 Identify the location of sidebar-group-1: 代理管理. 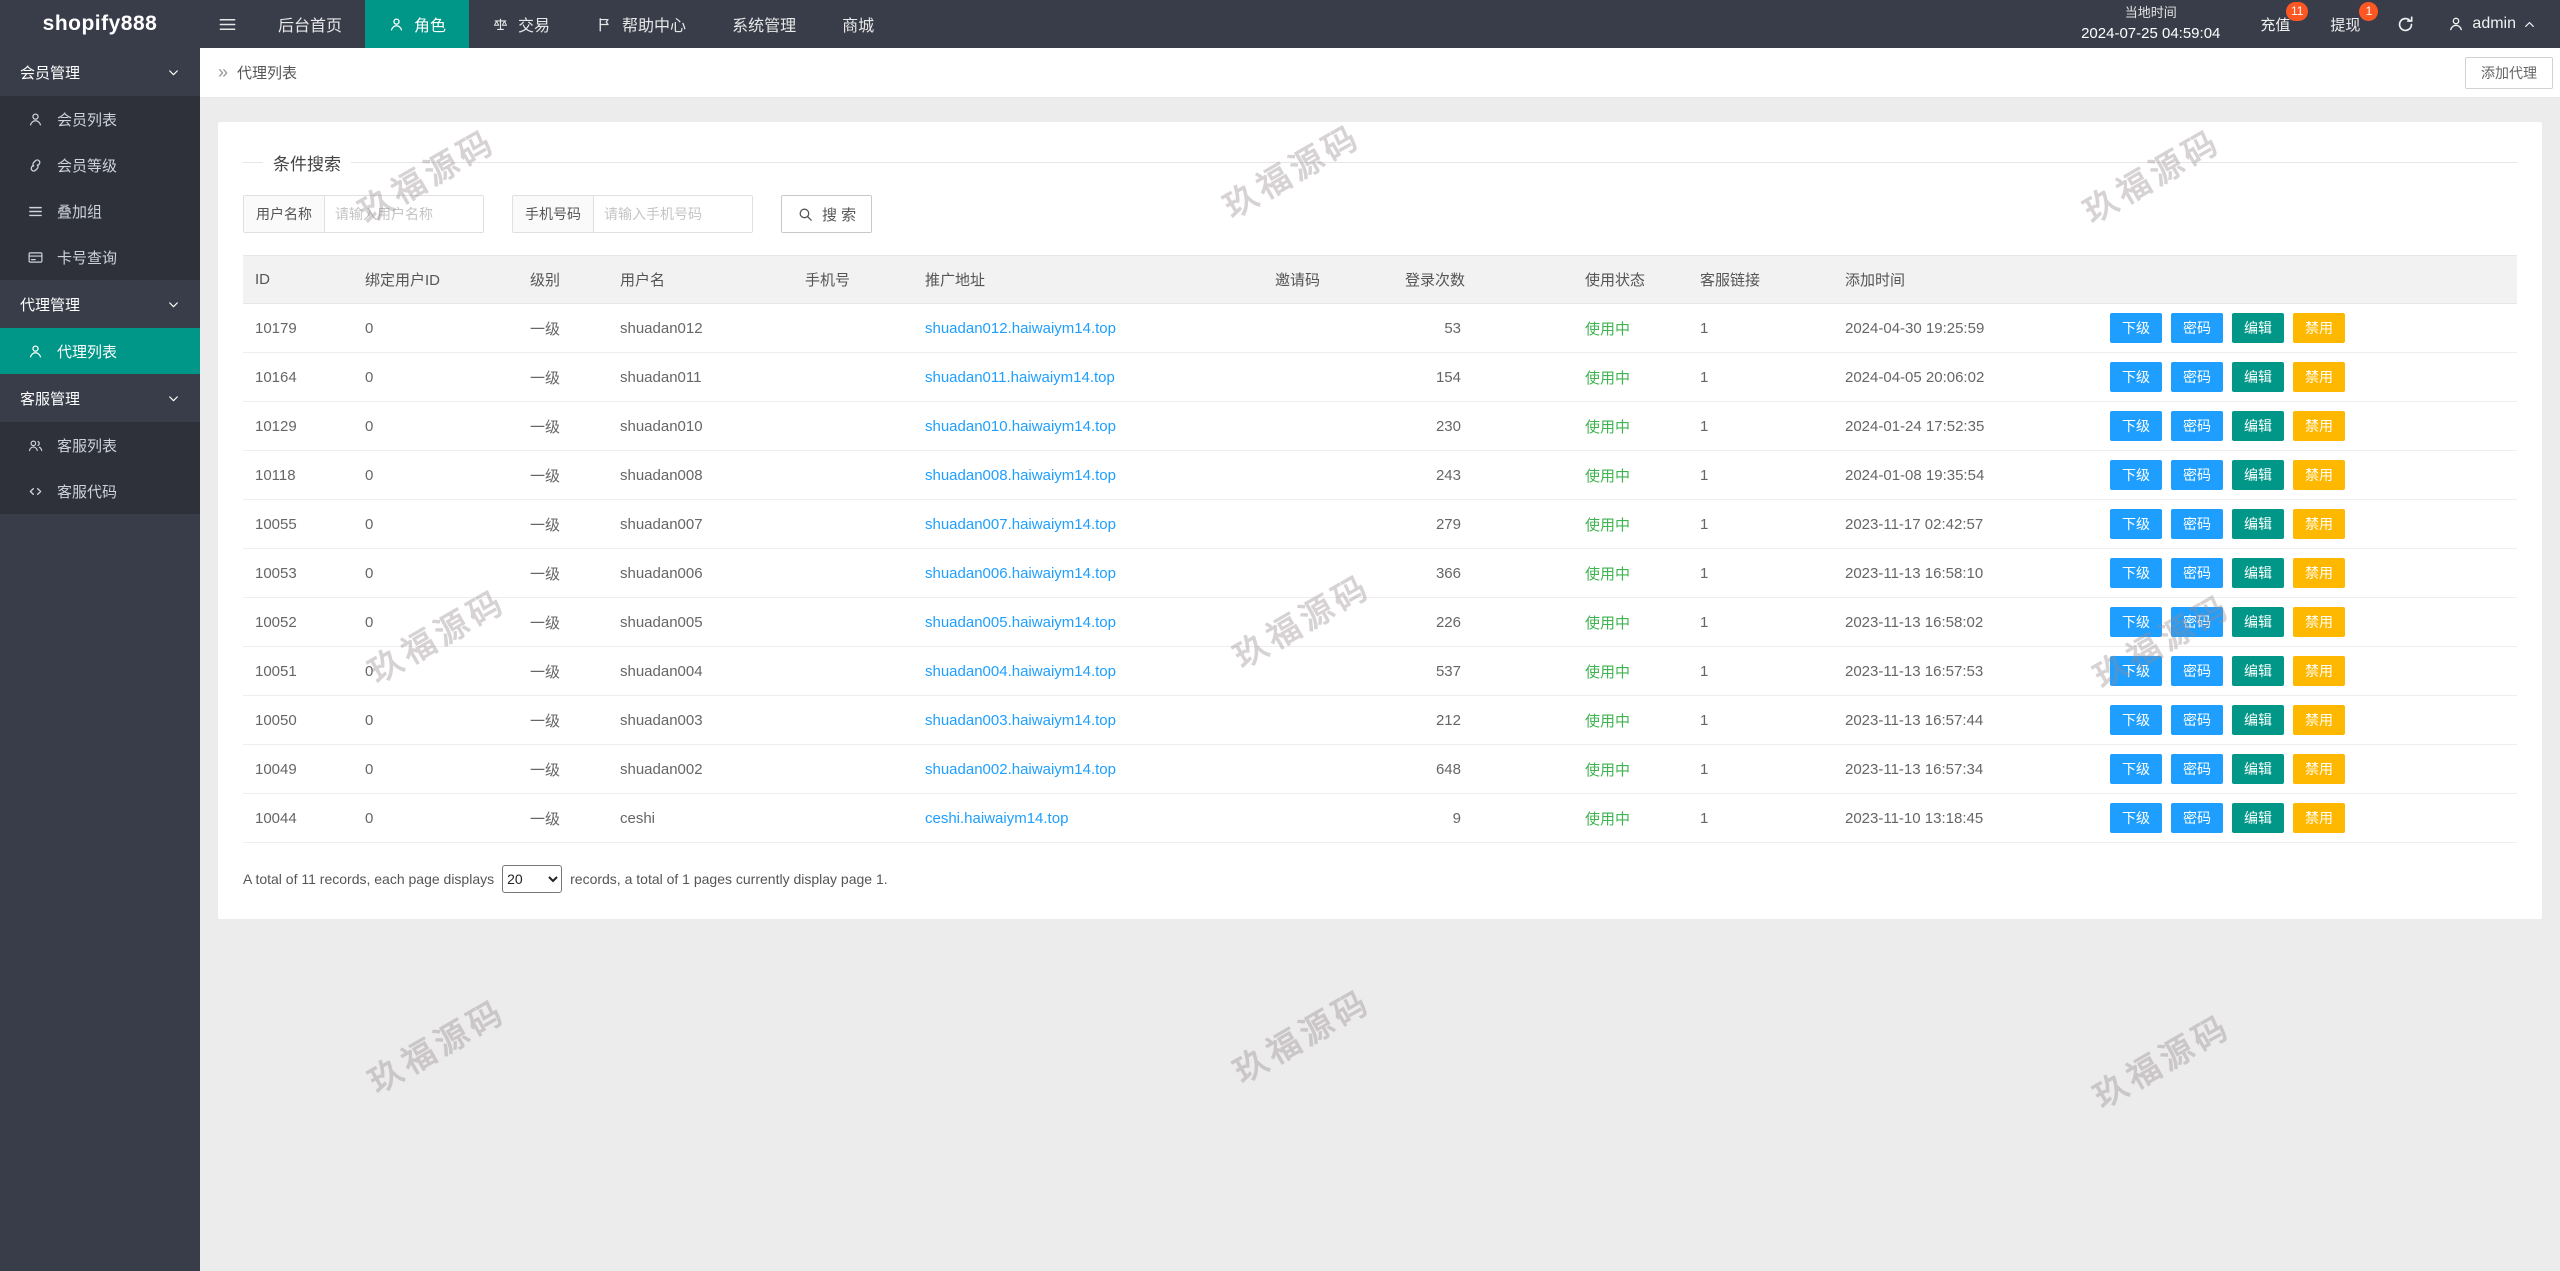
(100, 304).